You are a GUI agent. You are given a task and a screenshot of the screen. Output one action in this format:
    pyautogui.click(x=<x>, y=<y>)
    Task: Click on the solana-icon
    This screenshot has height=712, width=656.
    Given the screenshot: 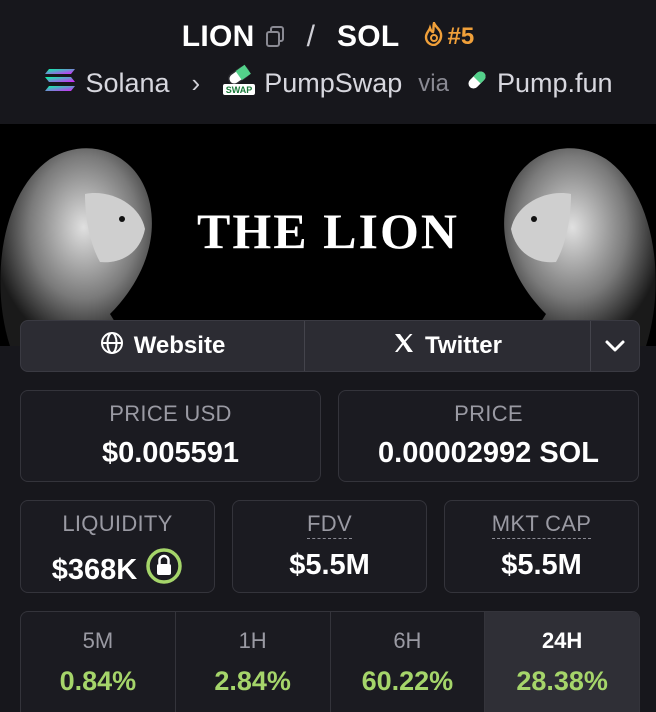 What is the action you would take?
    pyautogui.click(x=60, y=83)
    